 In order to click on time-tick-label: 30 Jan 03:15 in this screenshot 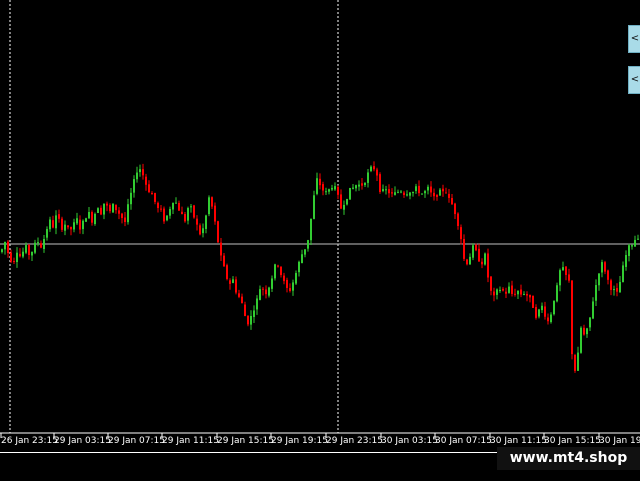, I will do `click(409, 441)`.